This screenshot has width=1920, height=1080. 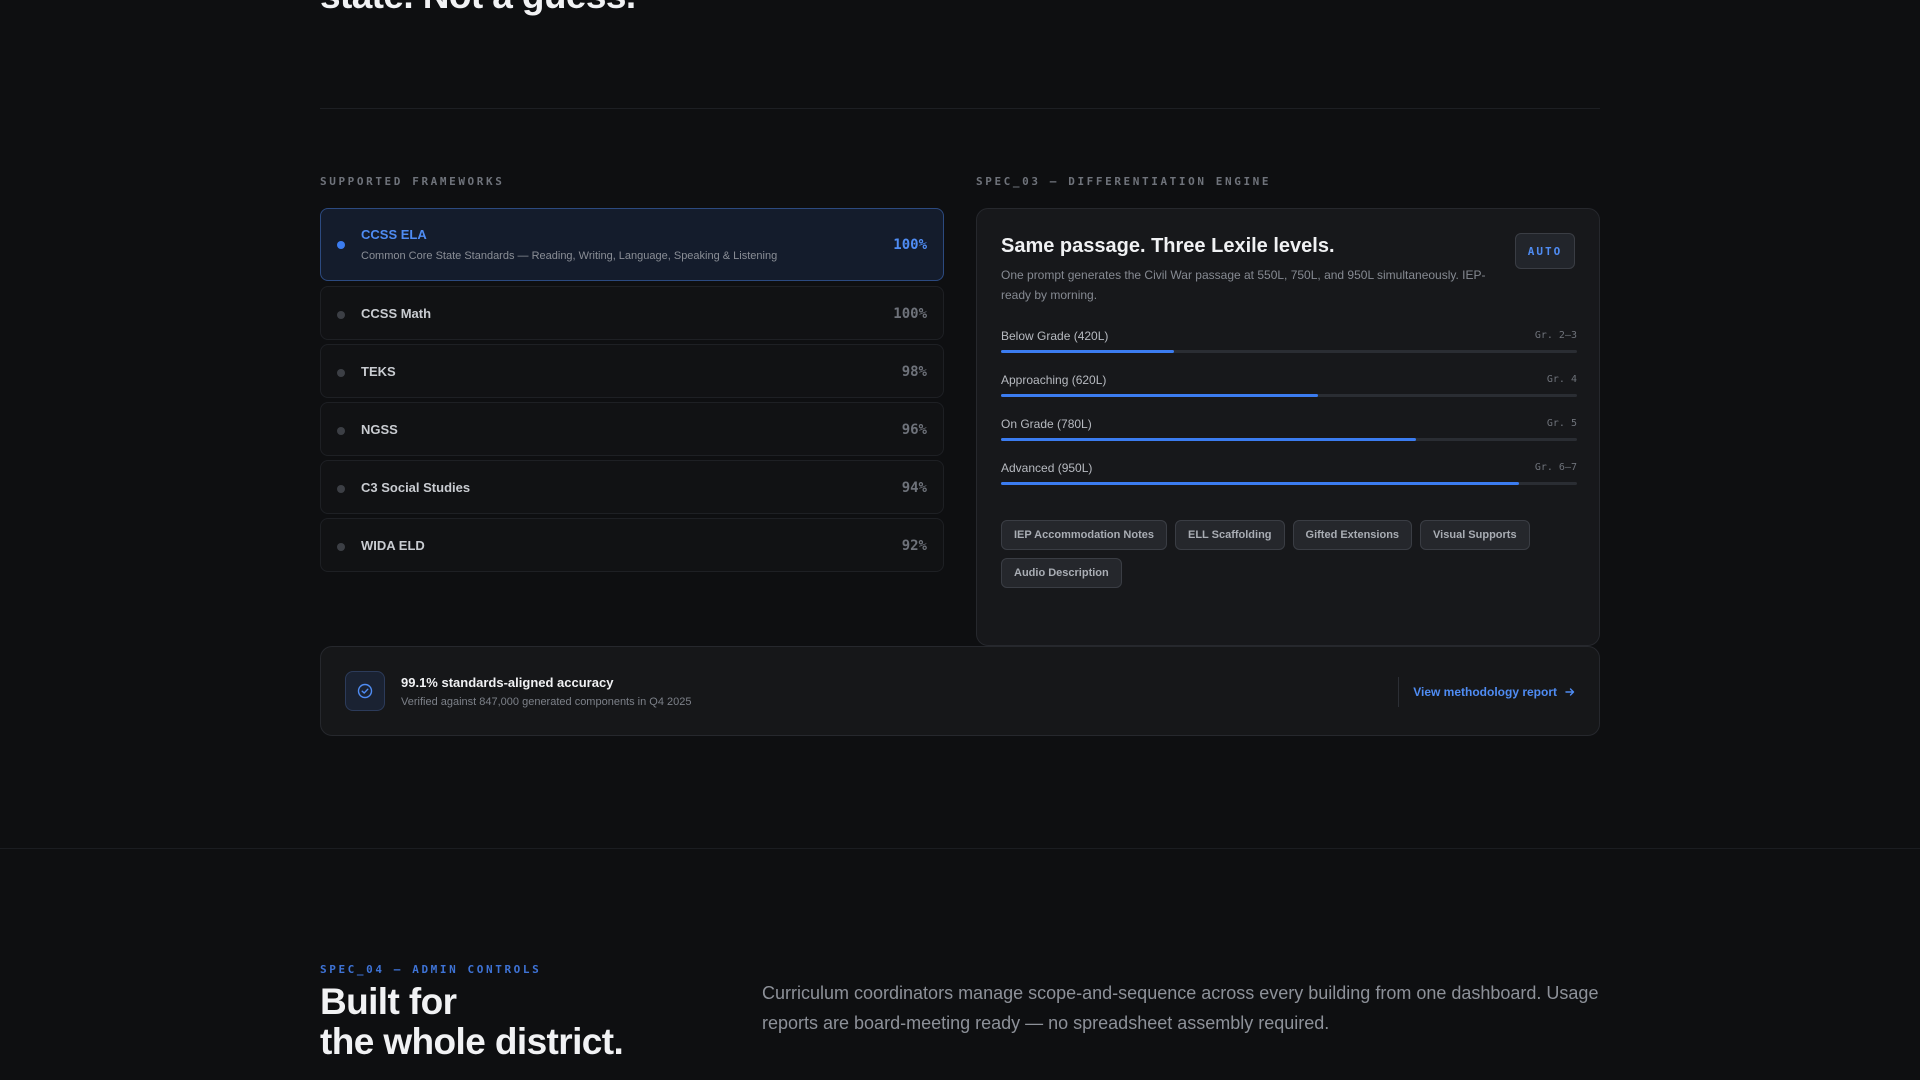 What do you see at coordinates (1485, 692) in the screenshot?
I see `link-label: View methodology report` at bounding box center [1485, 692].